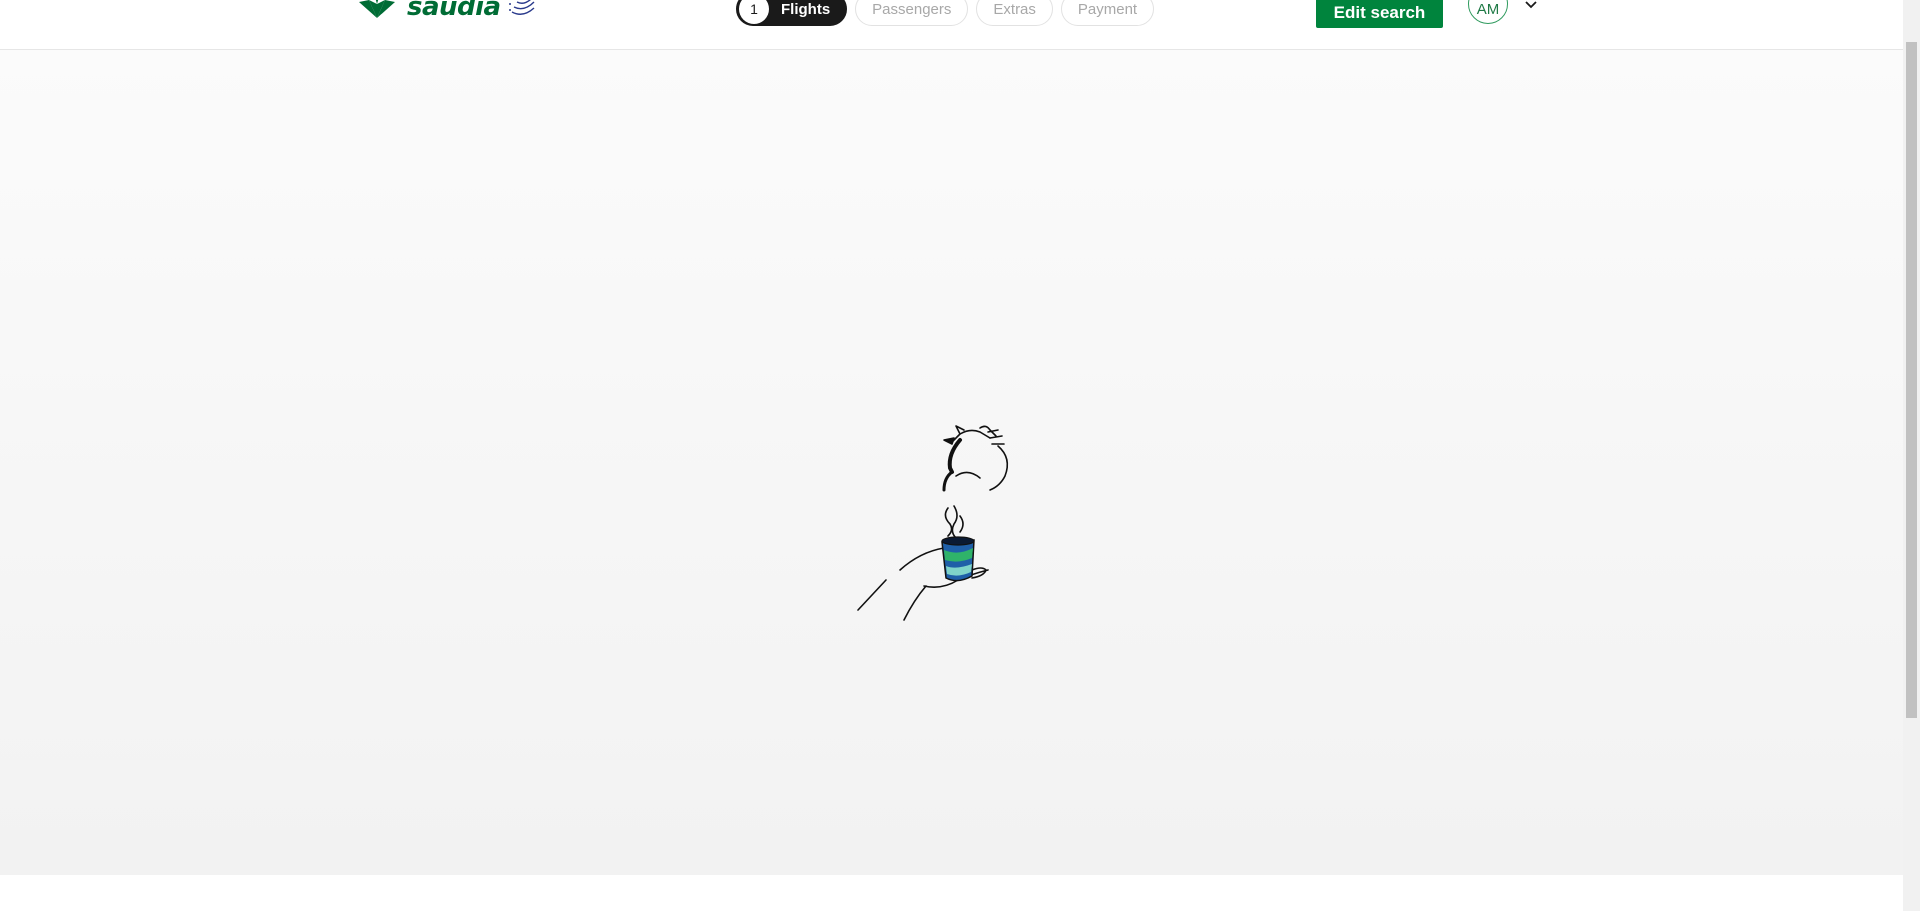 This screenshot has width=1920, height=911. I want to click on step-flights: 1 Flights, so click(792, 13).